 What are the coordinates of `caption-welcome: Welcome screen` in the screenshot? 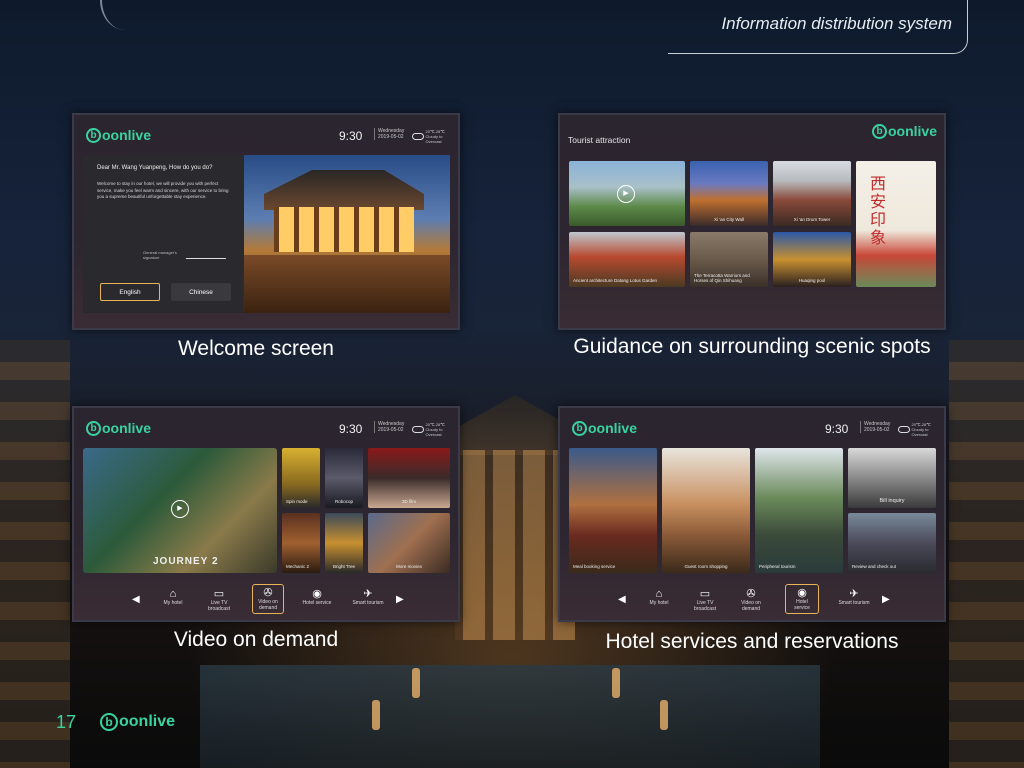 It's located at (255, 348).